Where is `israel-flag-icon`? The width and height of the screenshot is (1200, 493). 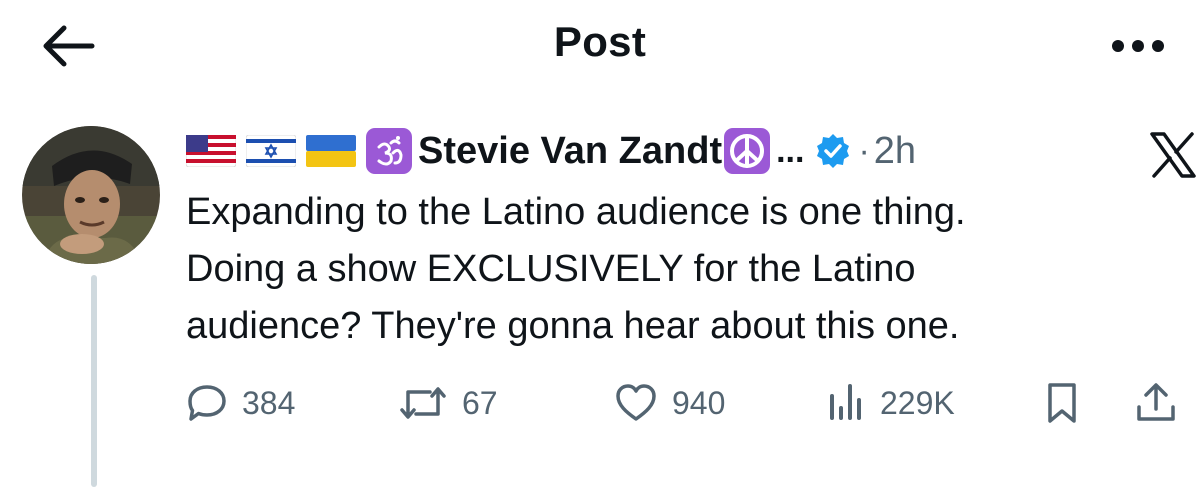
israel-flag-icon is located at coordinates (271, 151).